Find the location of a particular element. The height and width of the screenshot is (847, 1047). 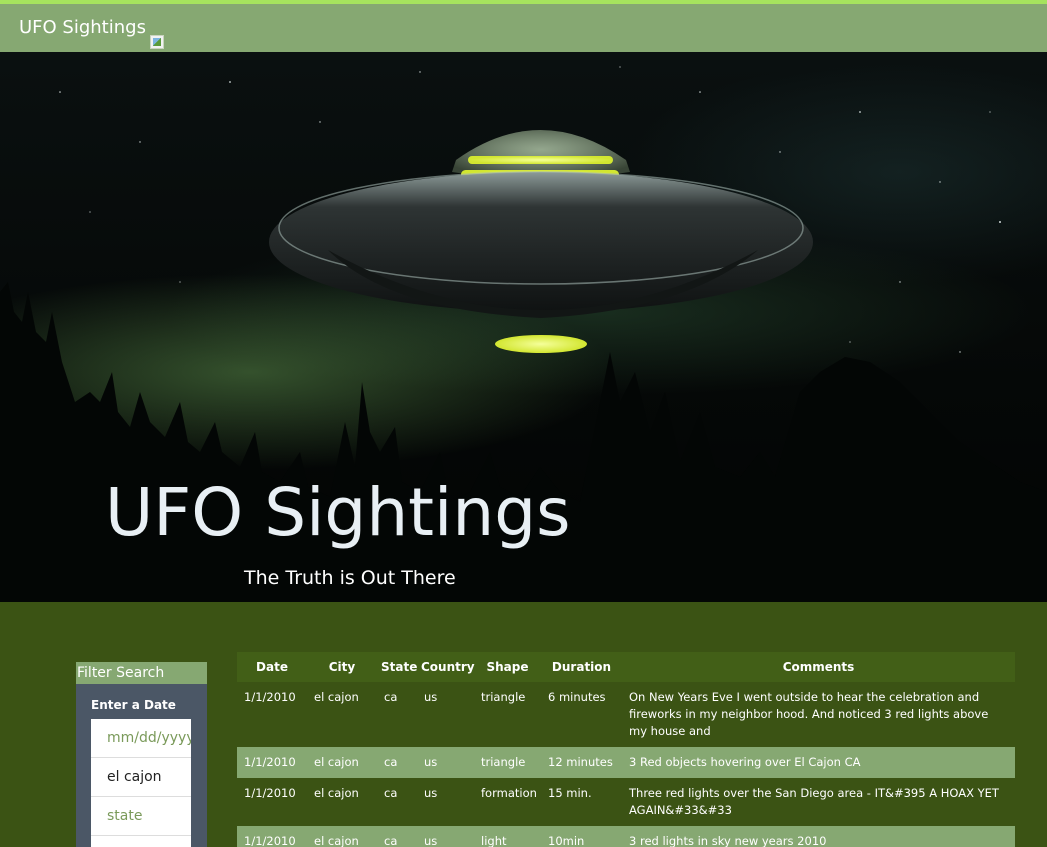

column-header-comments: Comments is located at coordinates (818, 667).